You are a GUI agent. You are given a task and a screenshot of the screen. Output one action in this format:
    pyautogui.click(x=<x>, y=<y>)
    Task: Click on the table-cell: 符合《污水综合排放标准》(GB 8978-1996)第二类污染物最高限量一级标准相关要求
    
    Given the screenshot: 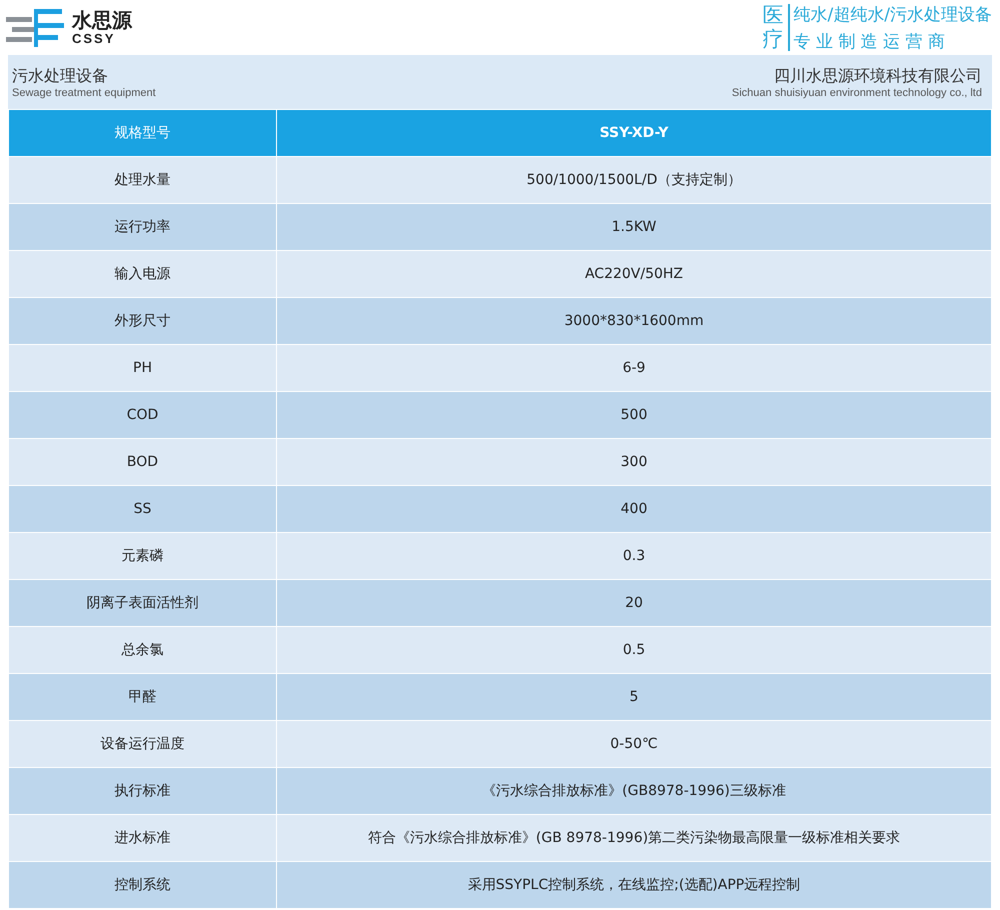 What is the action you would take?
    pyautogui.click(x=634, y=838)
    